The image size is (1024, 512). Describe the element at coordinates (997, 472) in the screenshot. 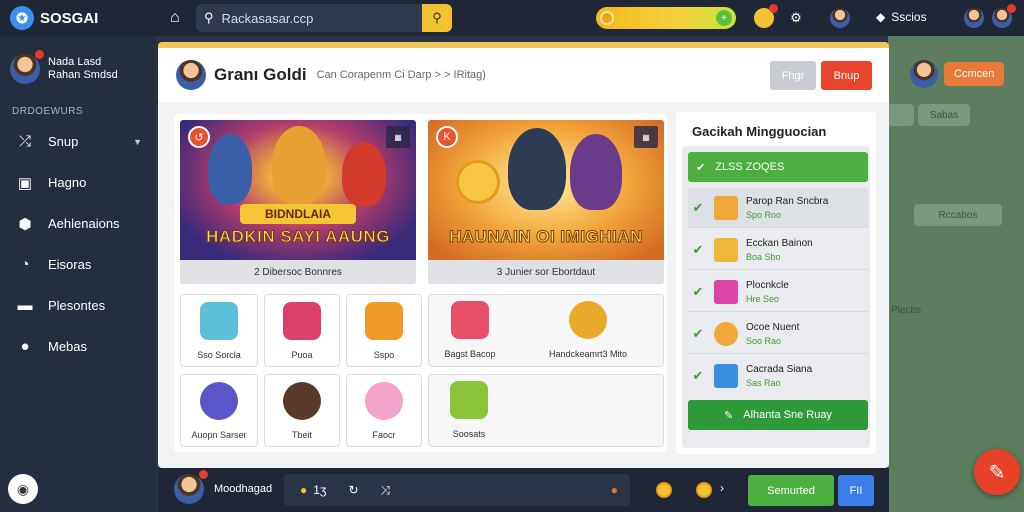

I see `edit-fab-icon: ✎` at that location.